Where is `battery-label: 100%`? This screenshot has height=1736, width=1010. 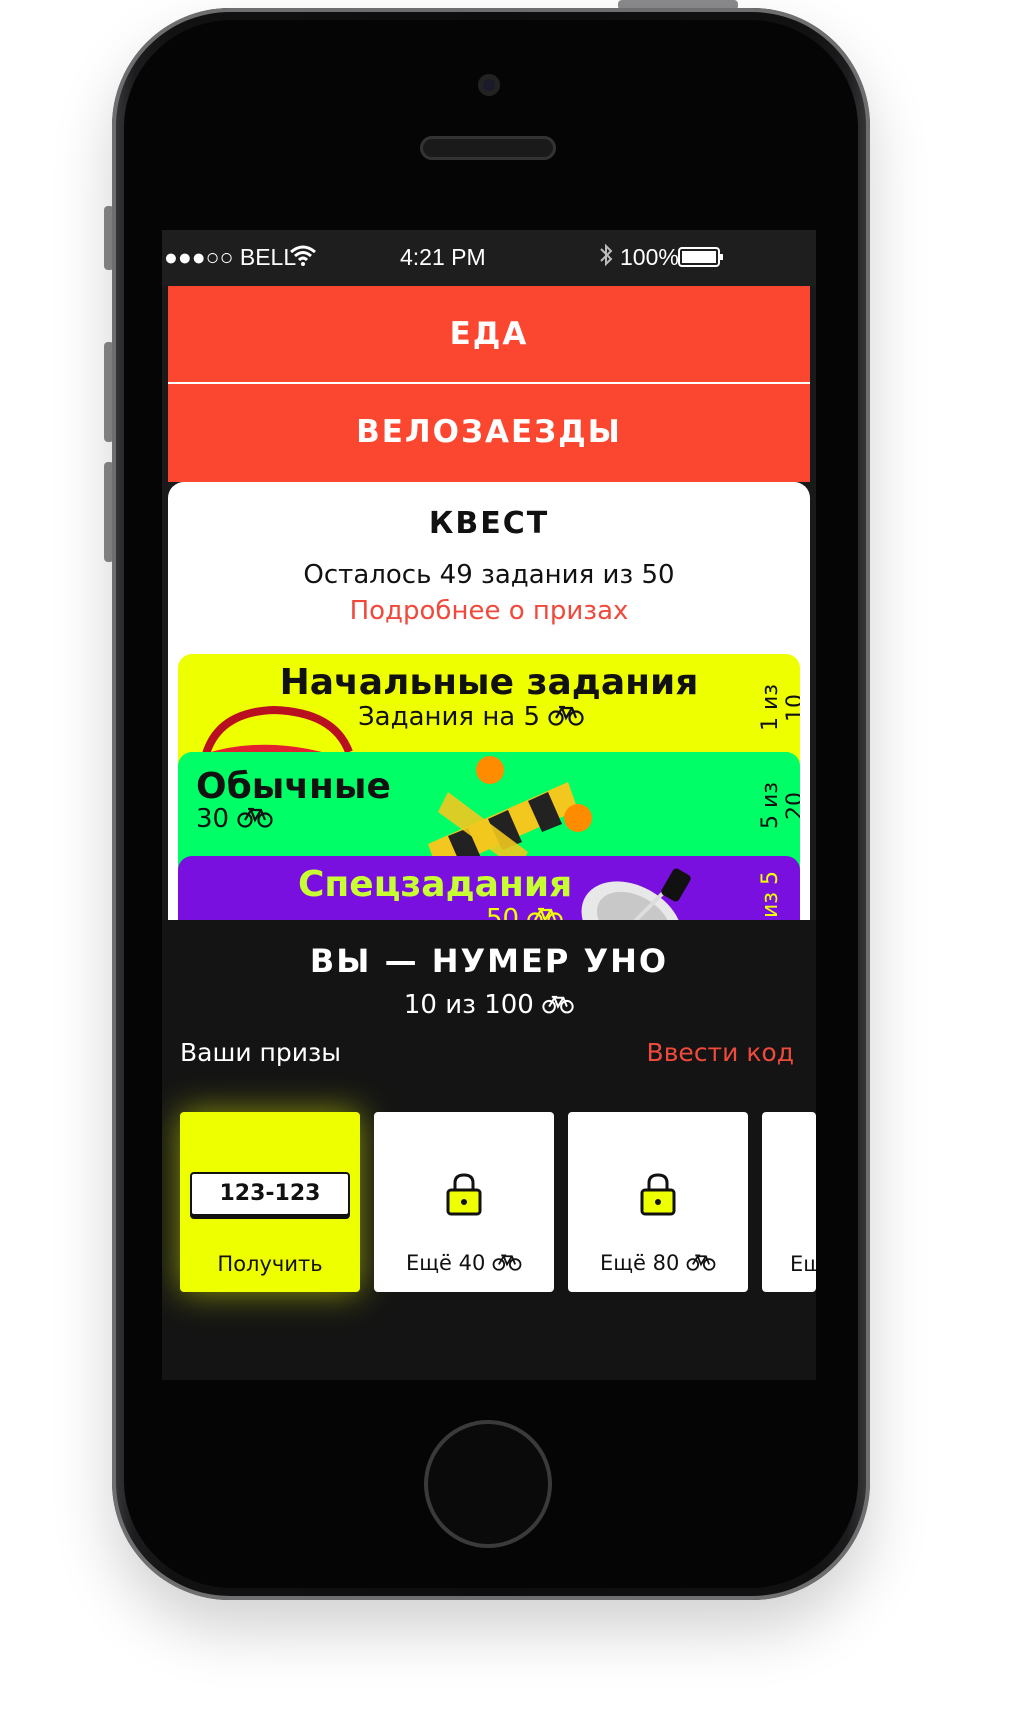
battery-label: 100% is located at coordinates (649, 257).